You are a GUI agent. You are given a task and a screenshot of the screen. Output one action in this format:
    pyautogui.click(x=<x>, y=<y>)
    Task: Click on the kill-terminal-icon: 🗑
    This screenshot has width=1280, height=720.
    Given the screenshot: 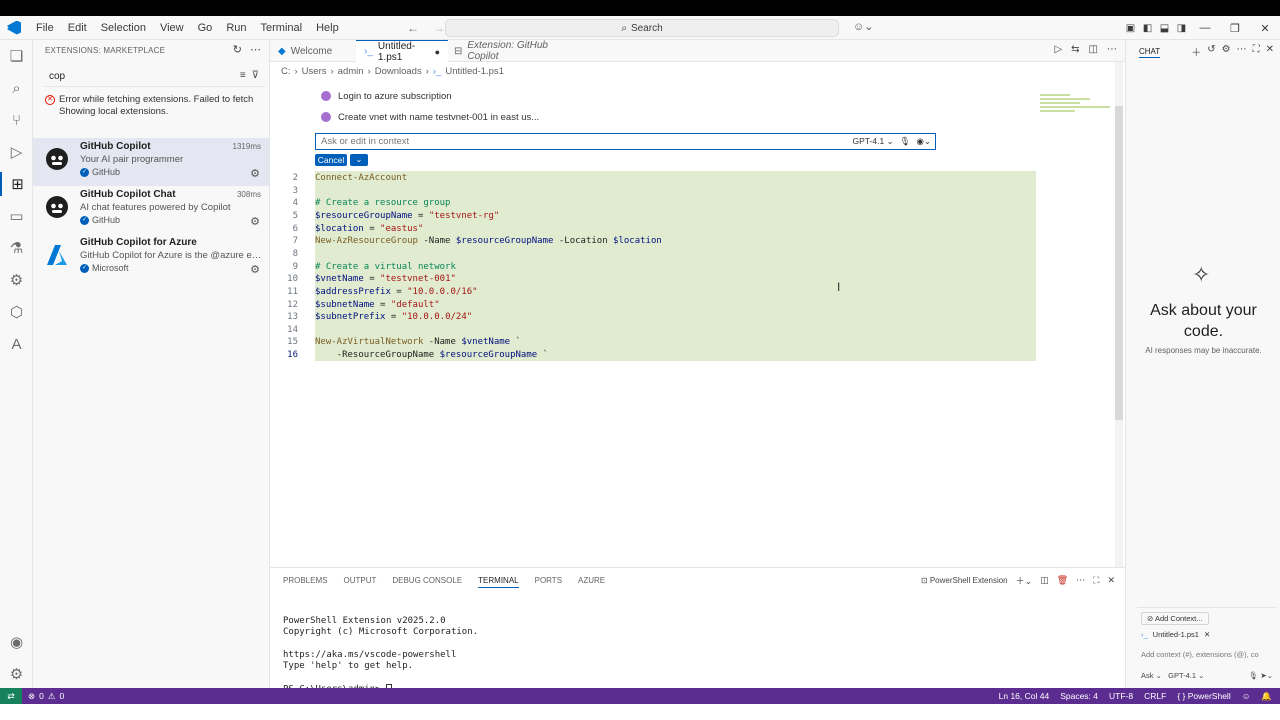 What is the action you would take?
    pyautogui.click(x=1062, y=580)
    